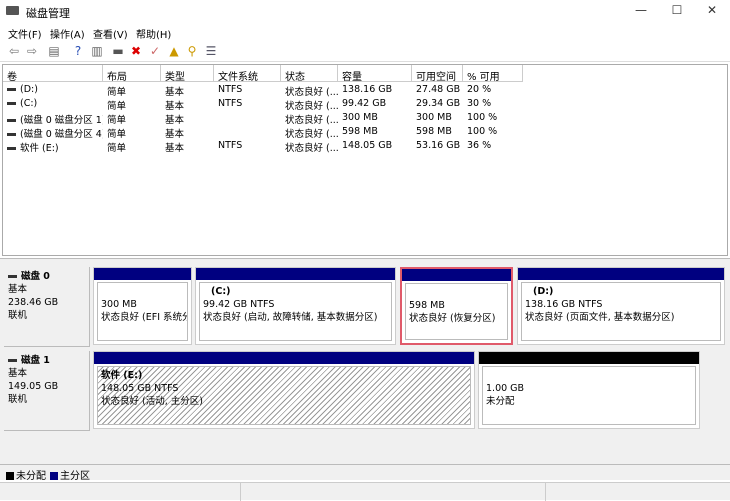 Image resolution: width=730 pixels, height=501 pixels. What do you see at coordinates (365, 31) in the screenshot?
I see `menu-bar: 文件(F) 操作(A) 查看(V) 帮助(H)` at bounding box center [365, 31].